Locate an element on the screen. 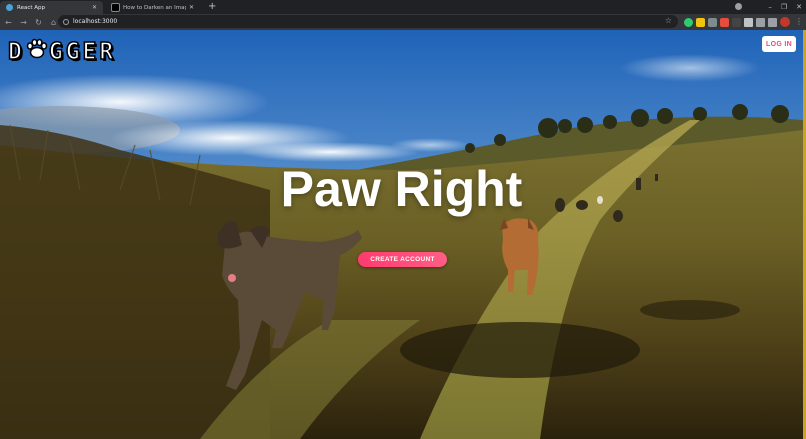 This screenshot has height=439, width=806. brand-letters-gger: GGER is located at coordinates (82, 52).